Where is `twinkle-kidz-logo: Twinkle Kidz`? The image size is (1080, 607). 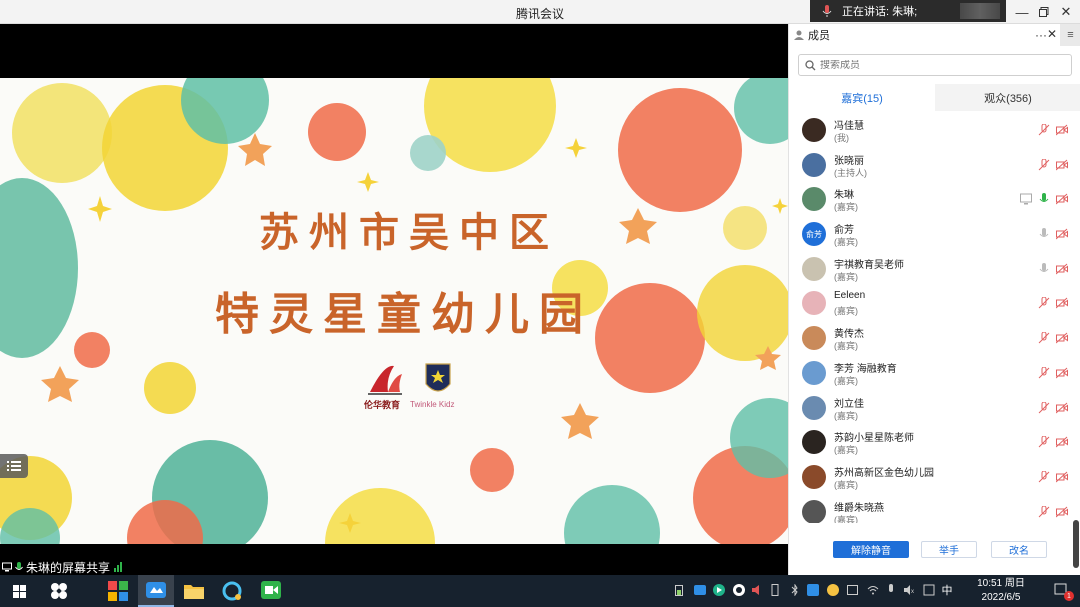
twinkle-kidz-logo: Twinkle Kidz is located at coordinates (438, 386).